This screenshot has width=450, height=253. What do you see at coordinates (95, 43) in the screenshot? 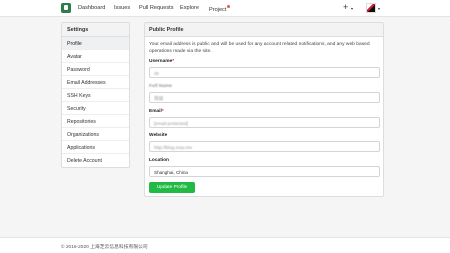
I see `sidebar-item-profile: Profile` at bounding box center [95, 43].